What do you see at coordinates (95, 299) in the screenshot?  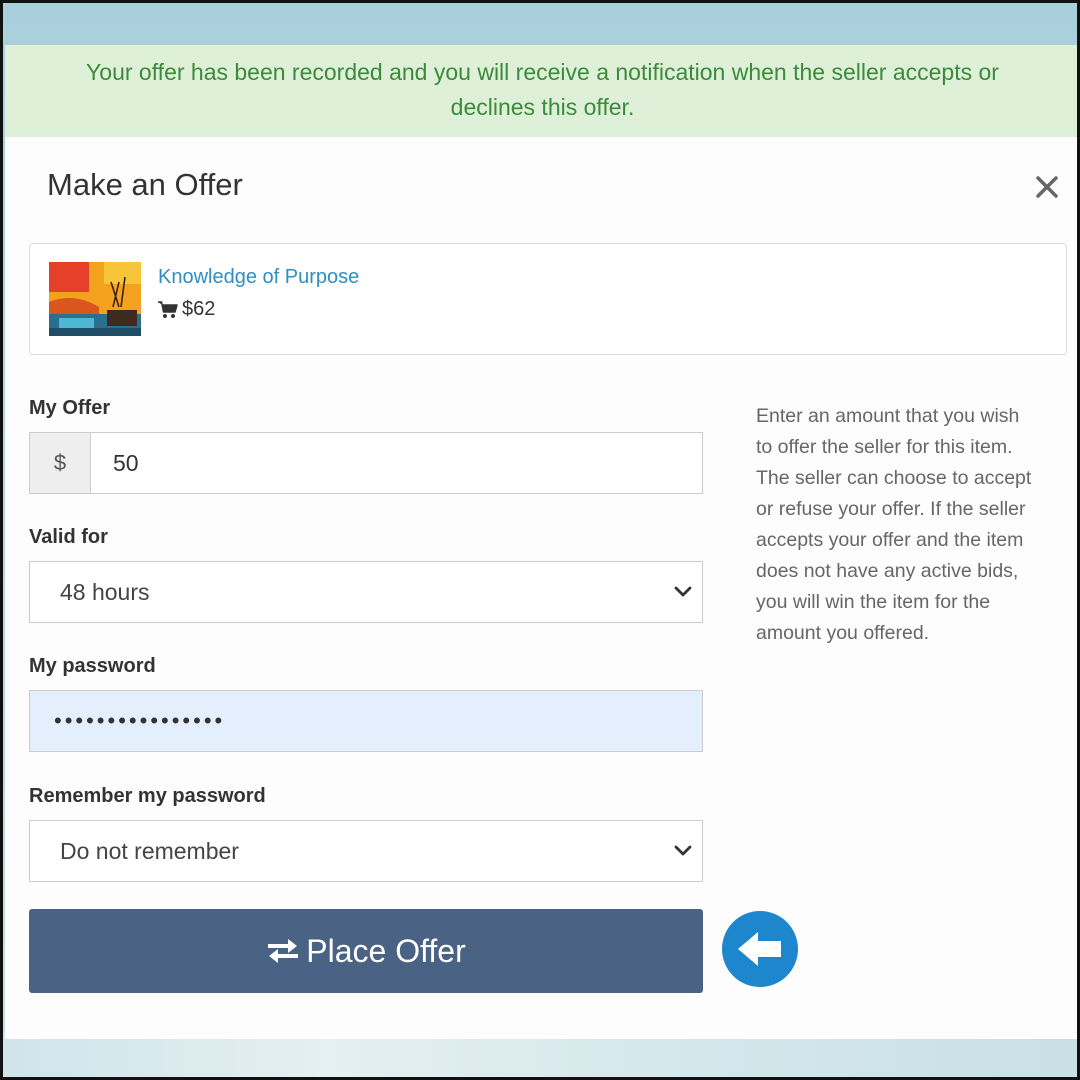 I see `item-thumbnail` at bounding box center [95, 299].